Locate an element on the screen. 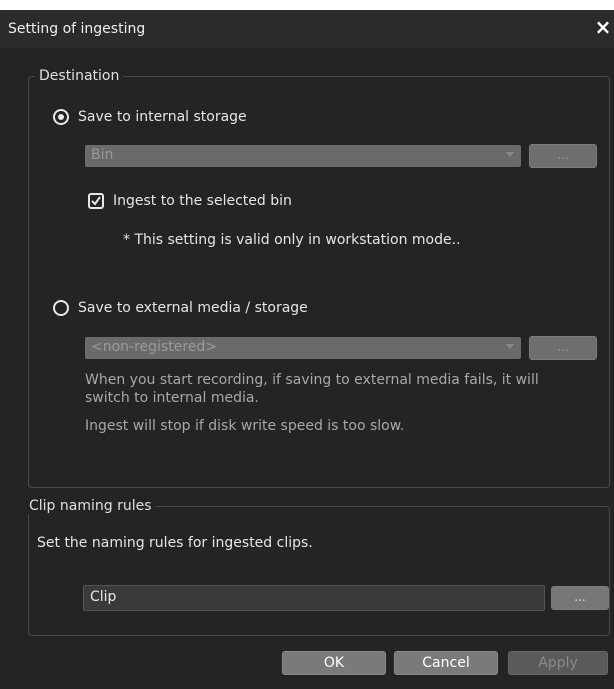 The height and width of the screenshot is (689, 614). cancel-button: Cancel is located at coordinates (446, 663).